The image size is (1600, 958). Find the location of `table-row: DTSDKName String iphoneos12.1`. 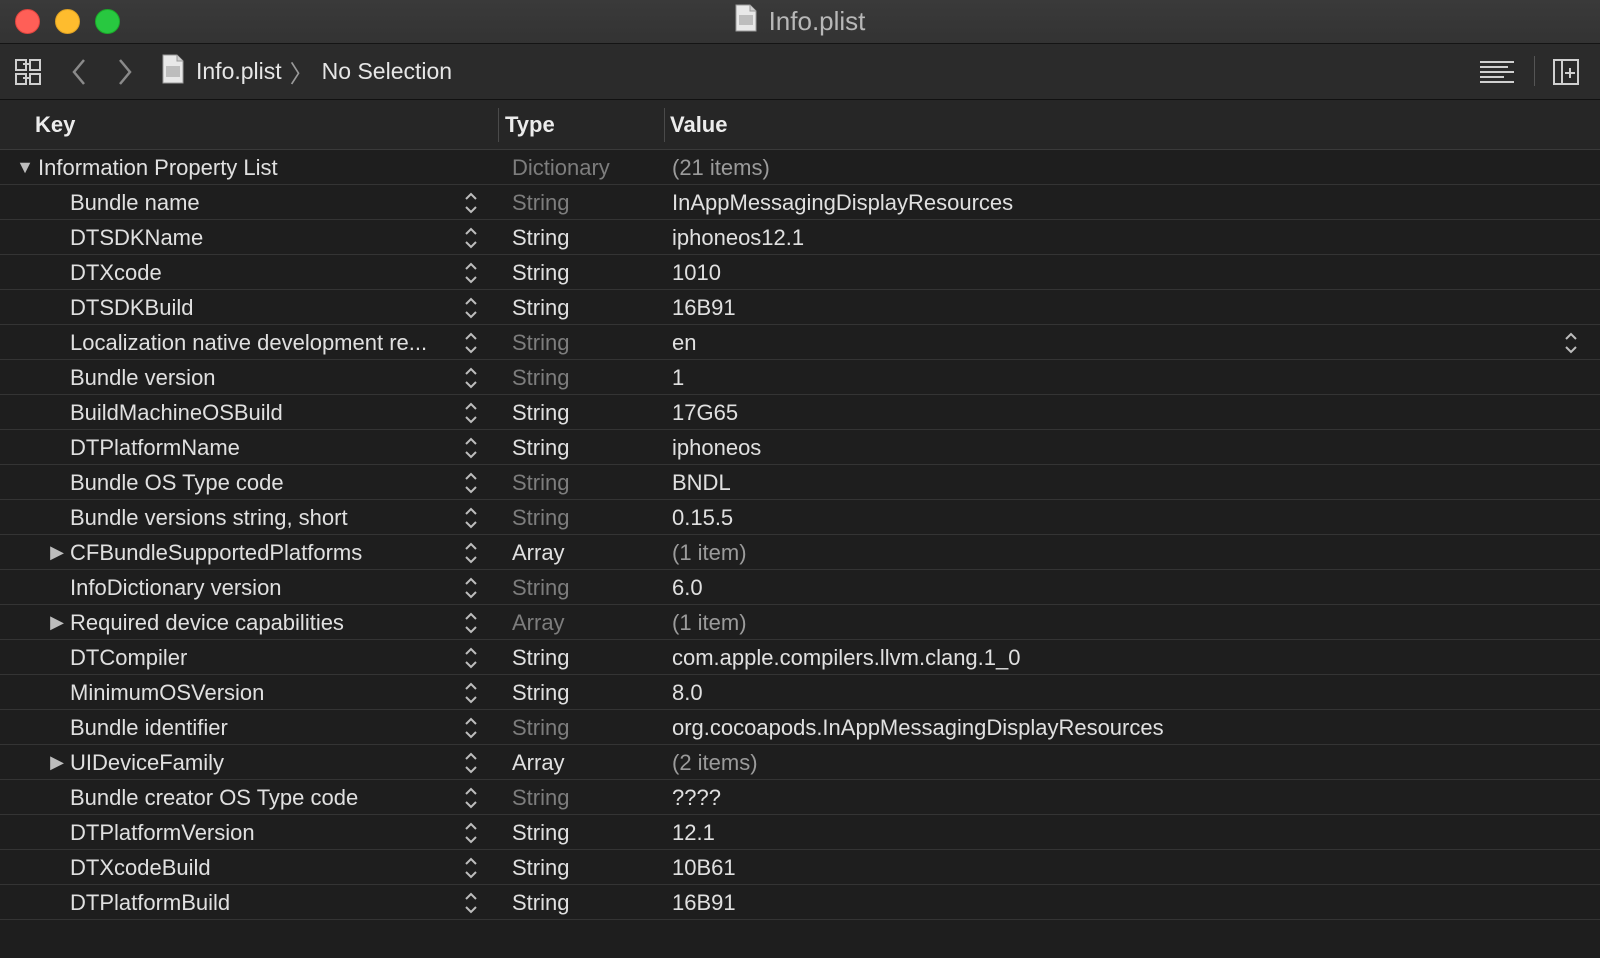

table-row: DTSDKName String iphoneos12.1 is located at coordinates (800, 237).